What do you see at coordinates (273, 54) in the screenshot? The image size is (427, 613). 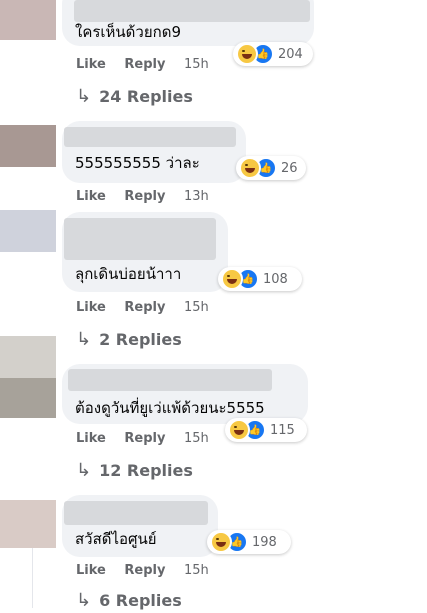 I see `reaction-summary: 👍 204` at bounding box center [273, 54].